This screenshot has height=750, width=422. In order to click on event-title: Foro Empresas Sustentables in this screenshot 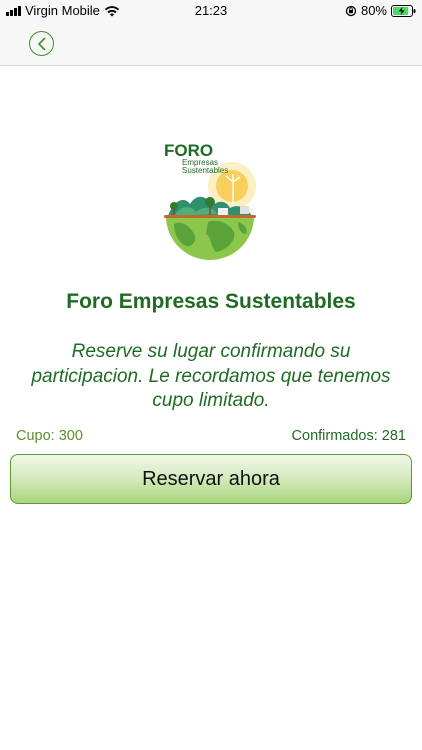, I will do `click(211, 301)`.